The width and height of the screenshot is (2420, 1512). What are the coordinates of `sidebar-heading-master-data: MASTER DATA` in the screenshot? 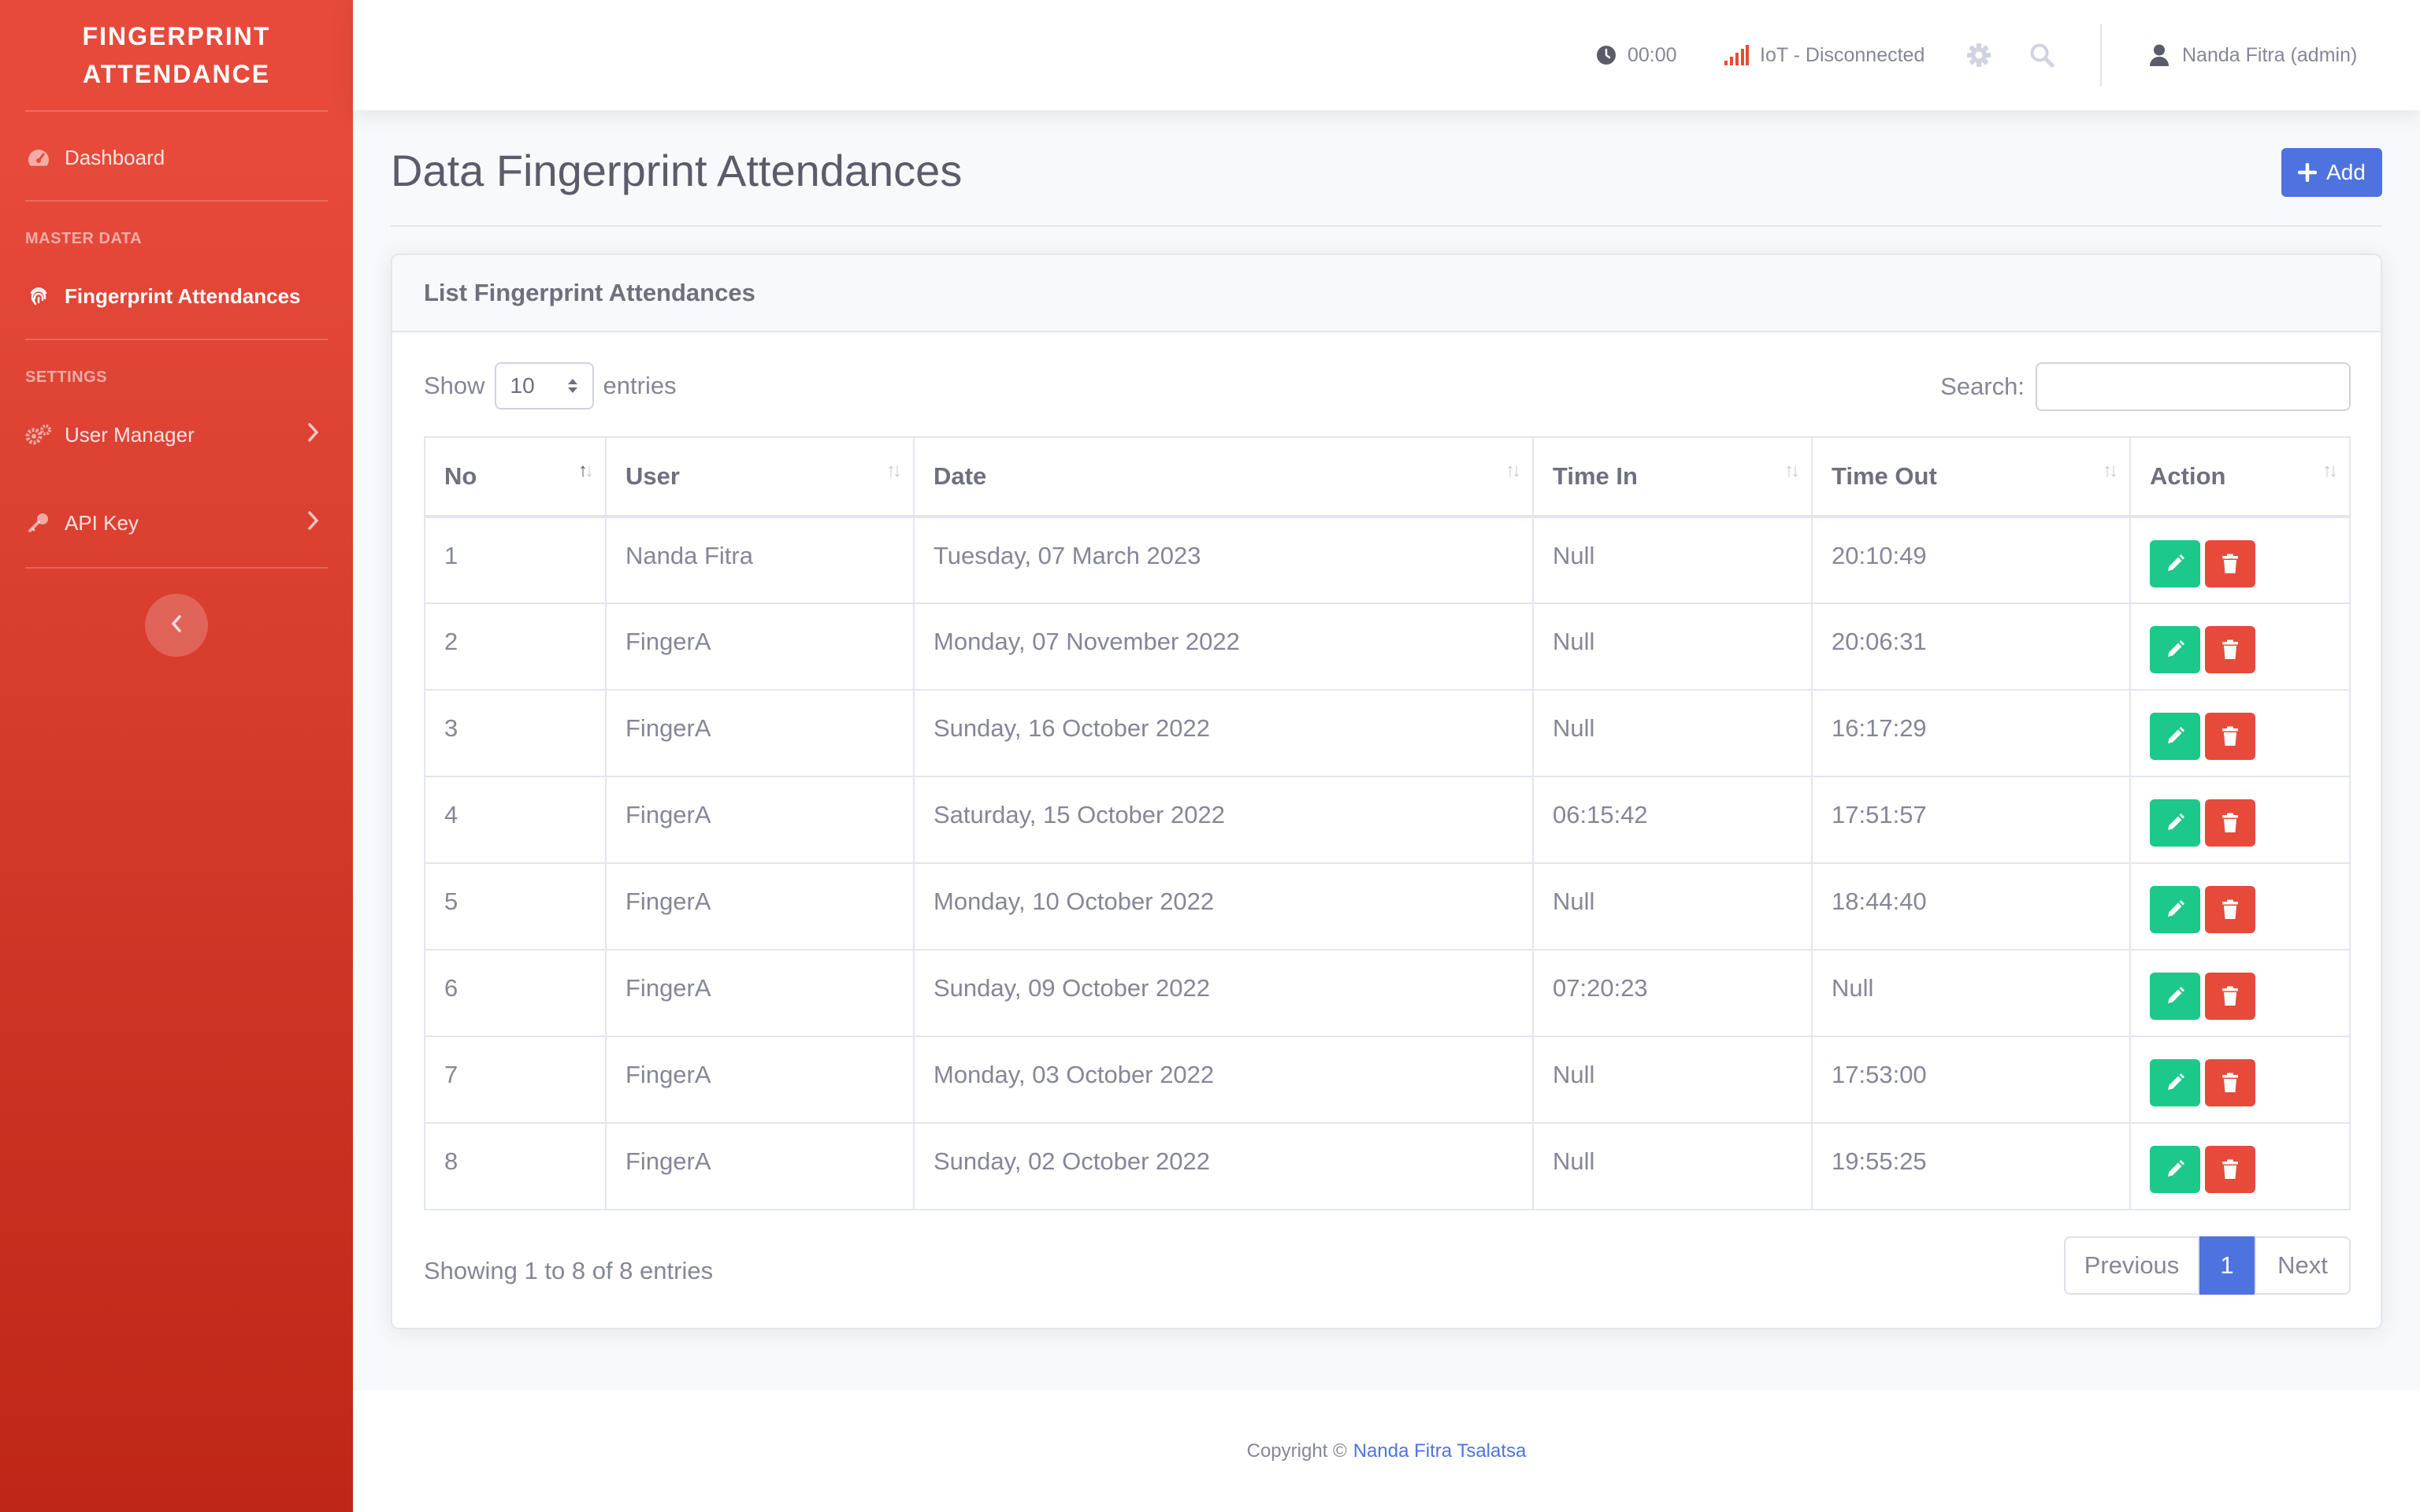 It's located at (84, 238).